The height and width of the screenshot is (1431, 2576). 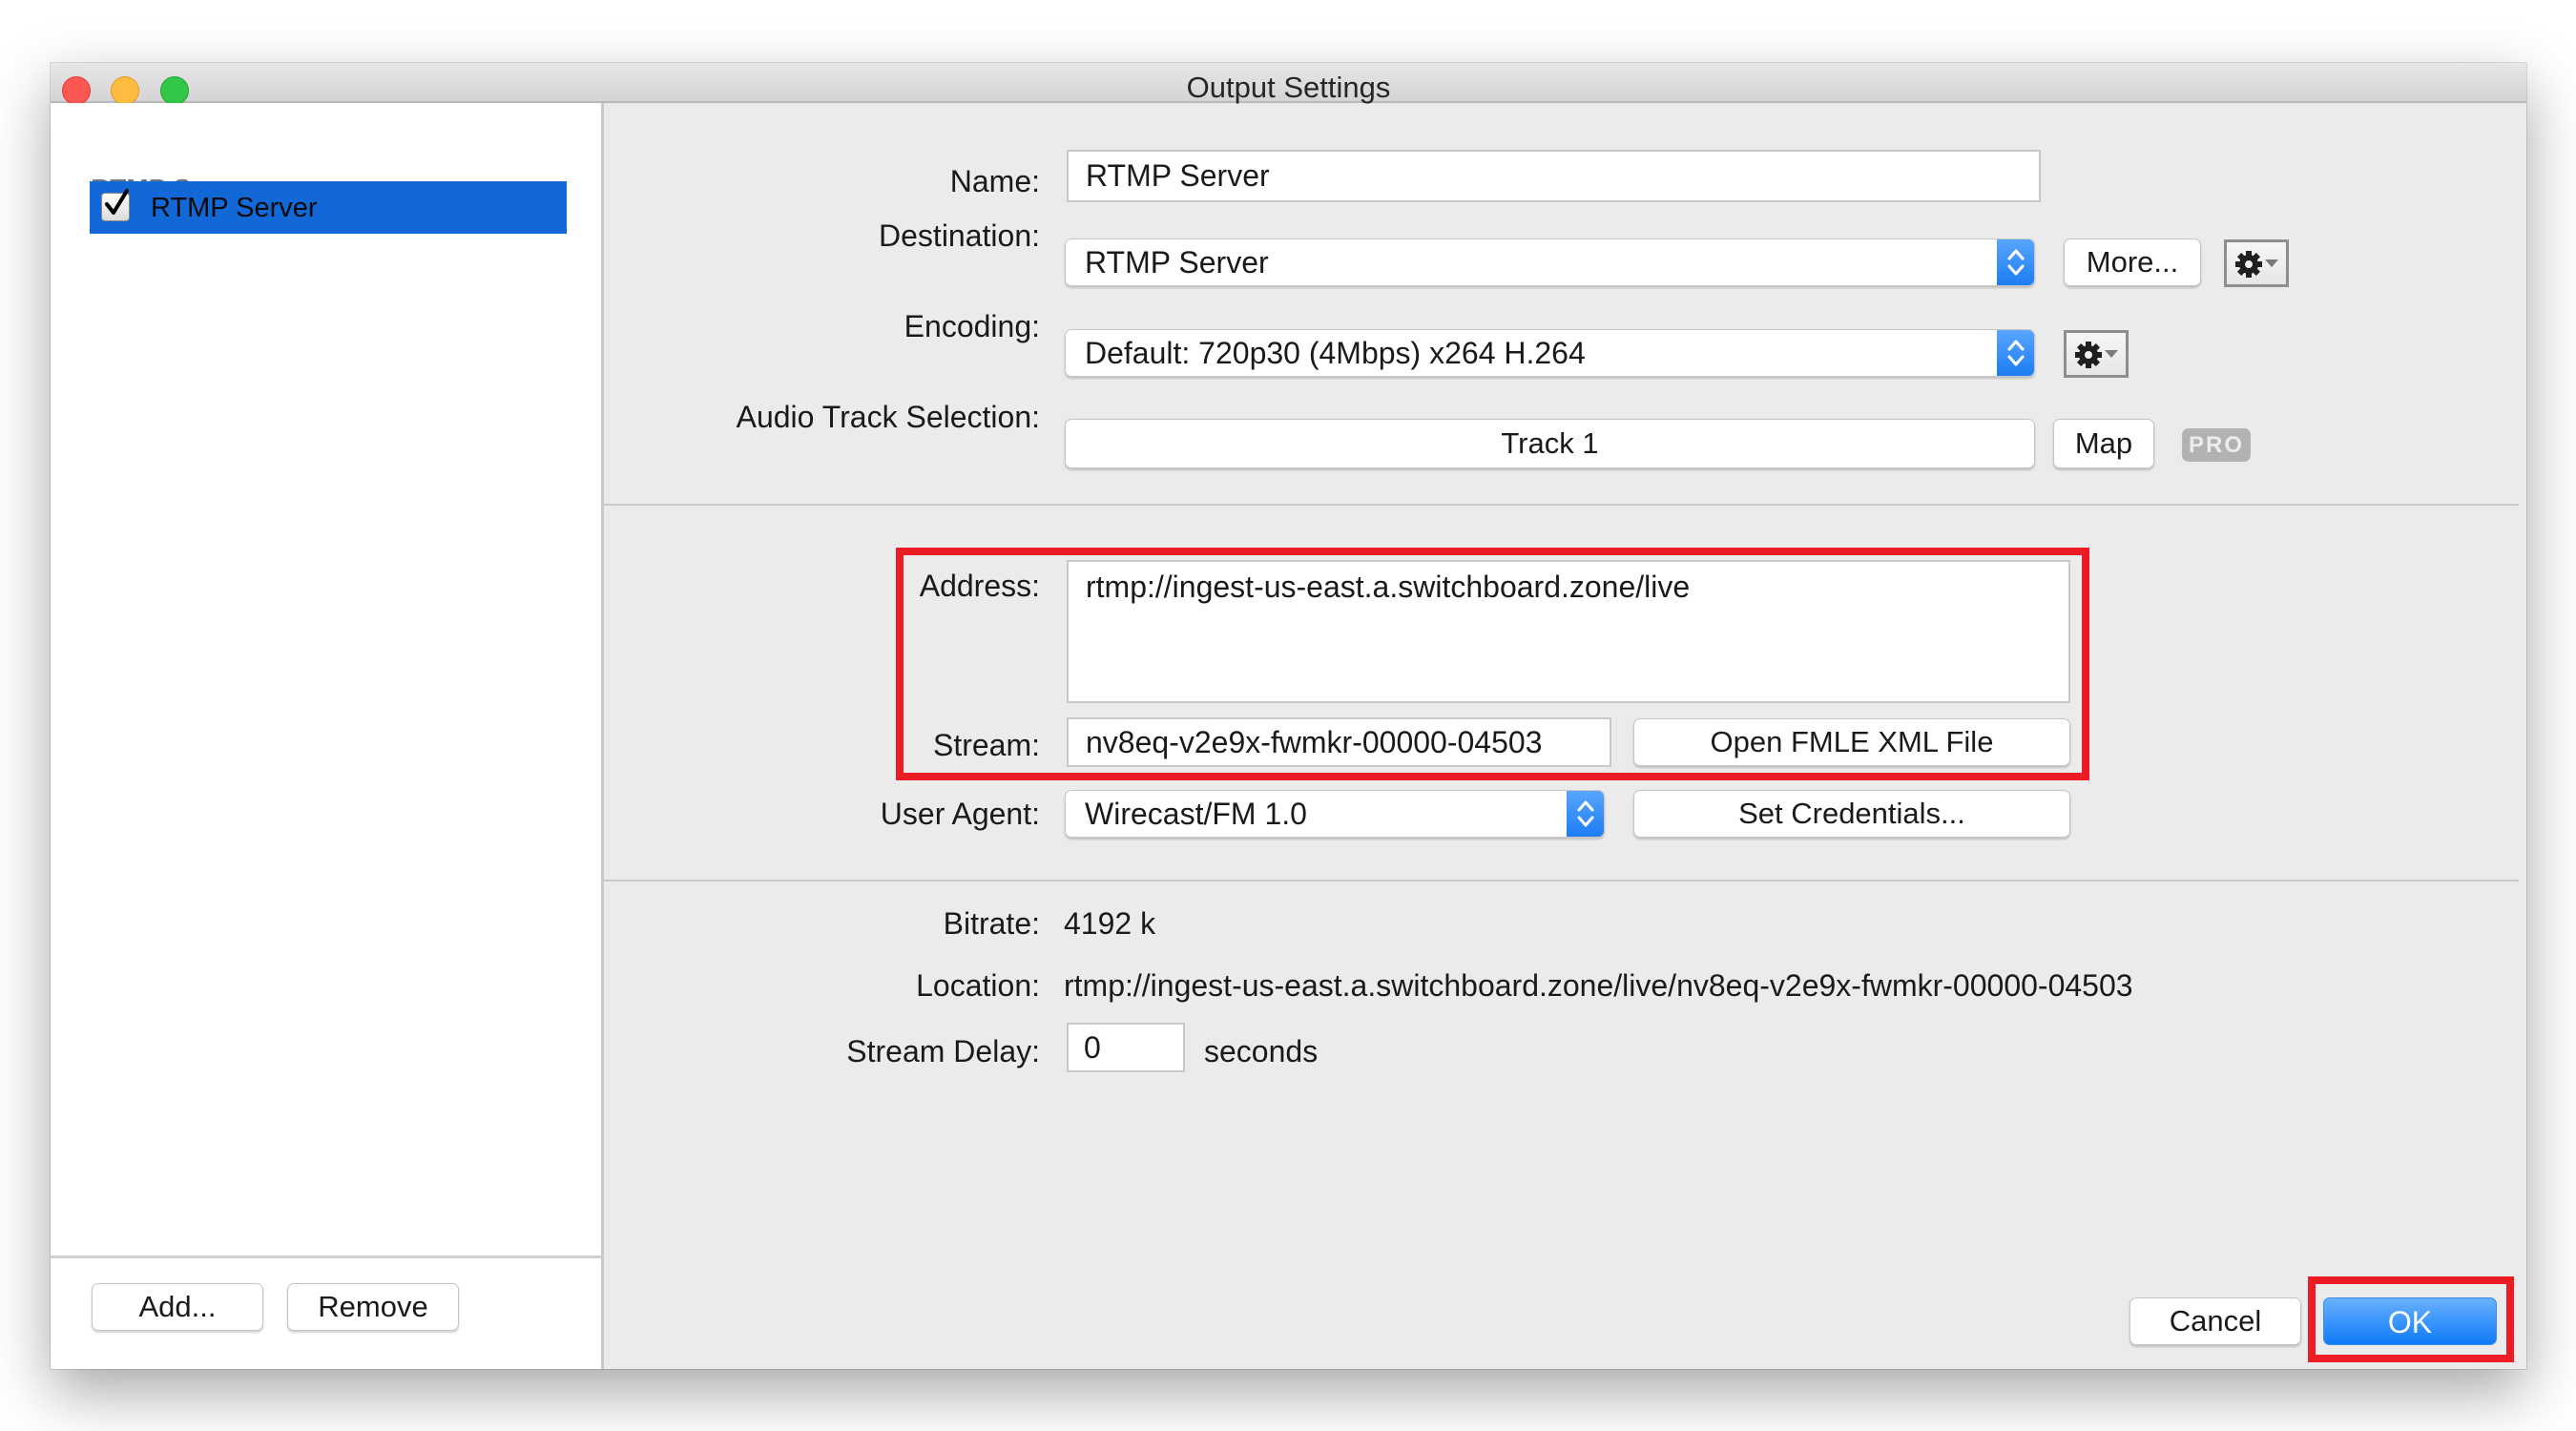 What do you see at coordinates (328, 207) in the screenshot?
I see `sidebar-item-rtmp-server: RTMP Server` at bounding box center [328, 207].